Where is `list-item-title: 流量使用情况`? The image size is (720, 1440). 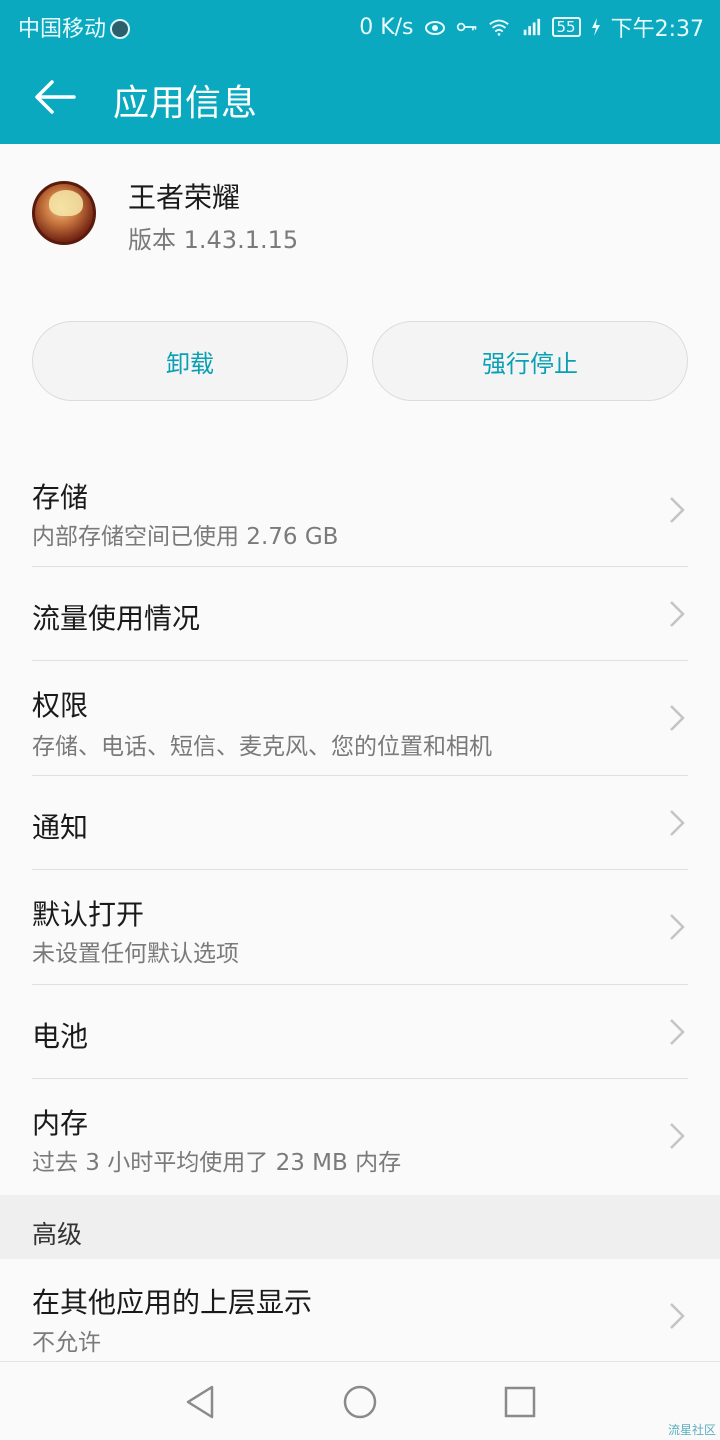
list-item-title: 流量使用情况 is located at coordinates (116, 618).